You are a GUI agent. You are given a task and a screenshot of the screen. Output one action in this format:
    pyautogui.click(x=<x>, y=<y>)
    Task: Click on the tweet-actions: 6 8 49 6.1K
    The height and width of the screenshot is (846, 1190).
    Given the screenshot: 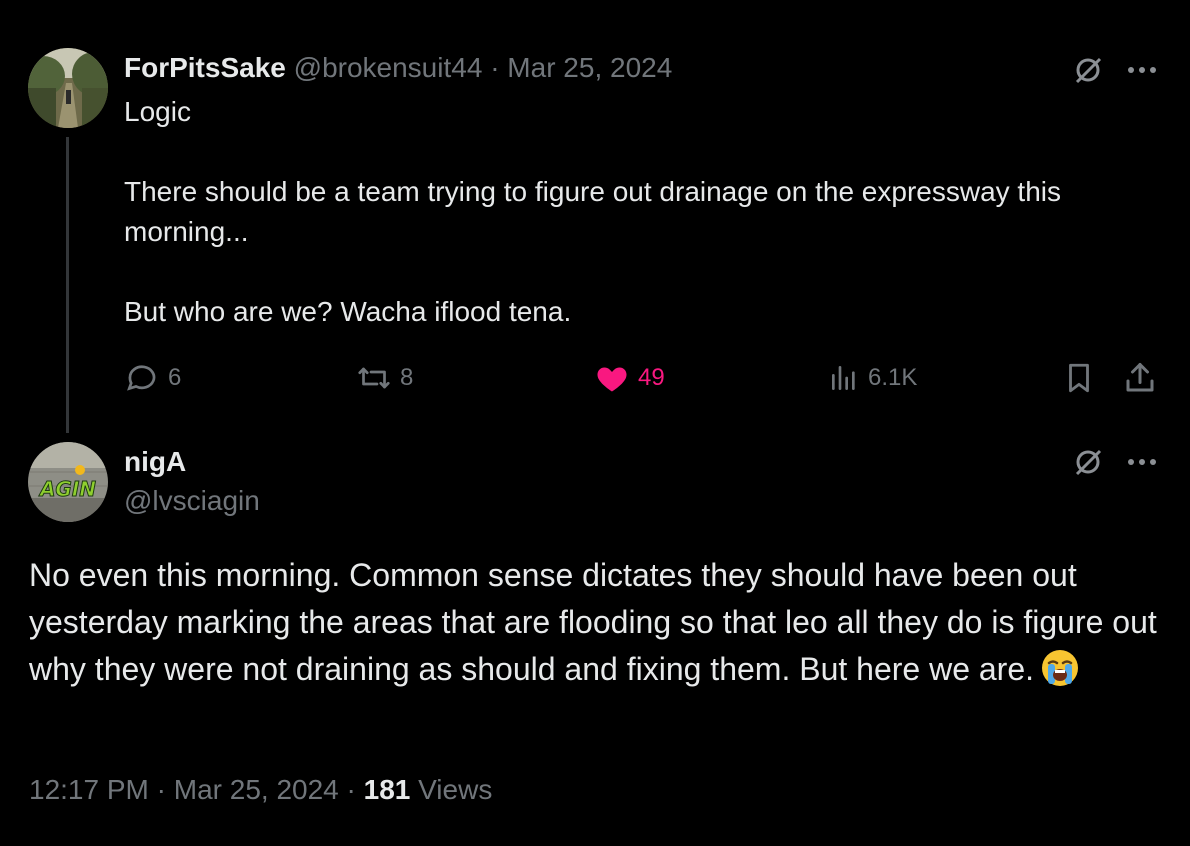 What is the action you would take?
    pyautogui.click(x=644, y=378)
    